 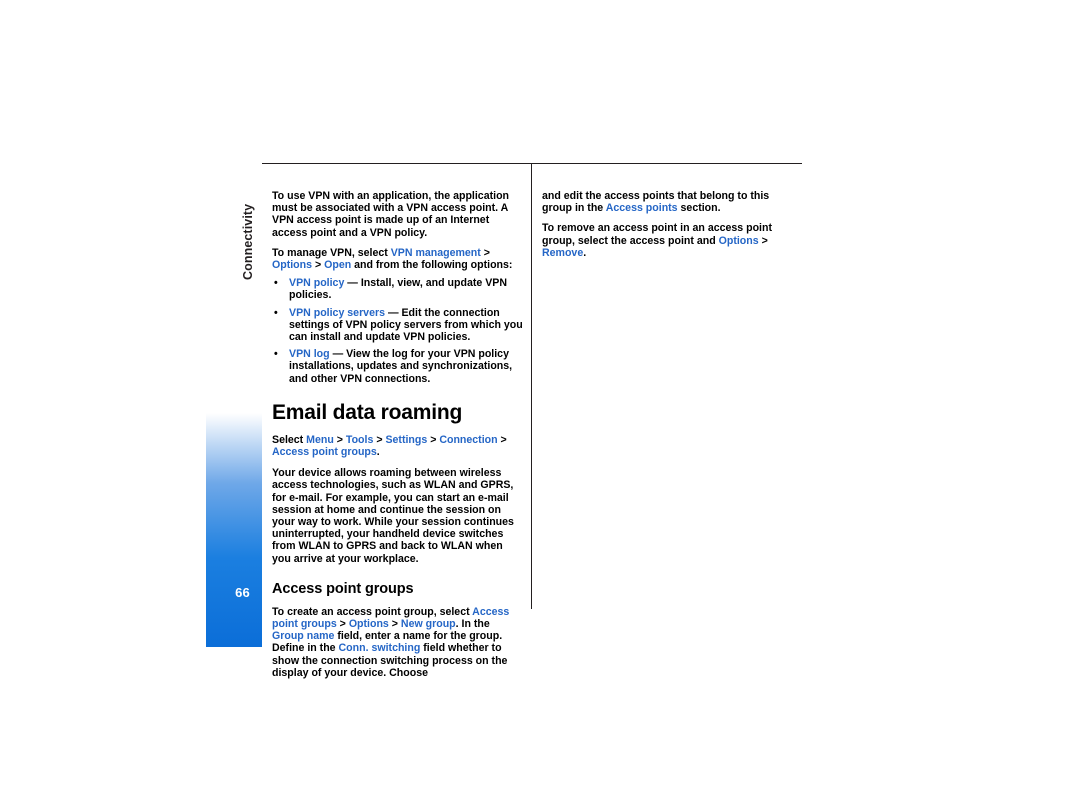 I want to click on select-sep-3: >, so click(x=433, y=439).